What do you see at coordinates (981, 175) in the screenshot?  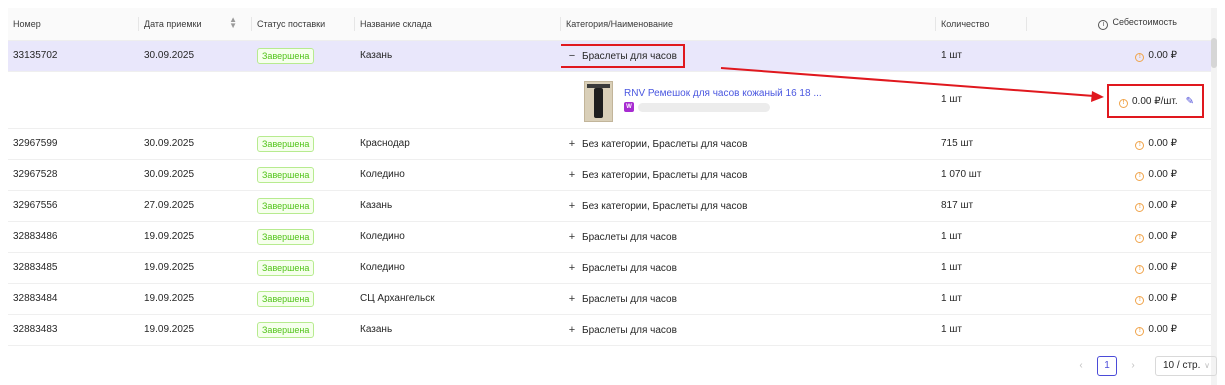 I see `cell-quantity: 1 070 шт` at bounding box center [981, 175].